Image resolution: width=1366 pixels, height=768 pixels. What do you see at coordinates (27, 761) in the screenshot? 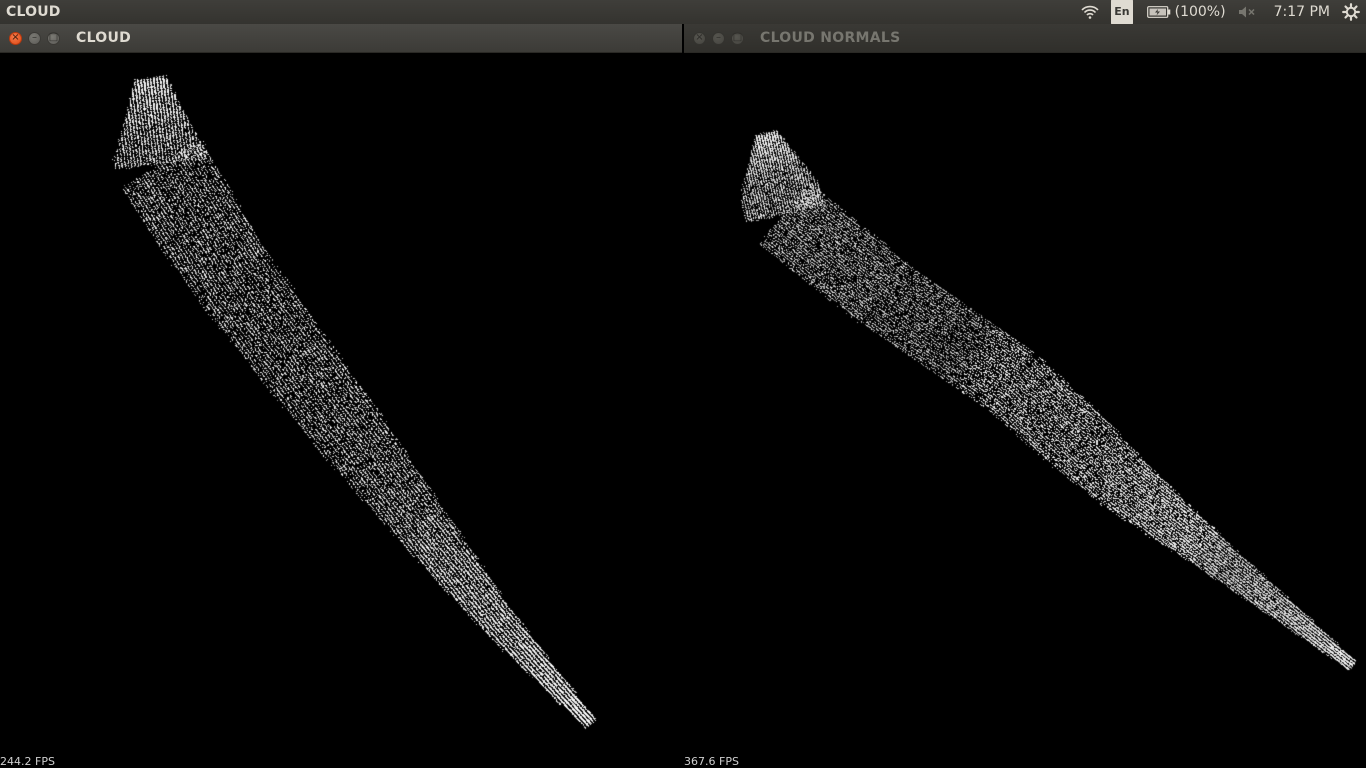
I see `fps-counter: 244.2 FPS` at bounding box center [27, 761].